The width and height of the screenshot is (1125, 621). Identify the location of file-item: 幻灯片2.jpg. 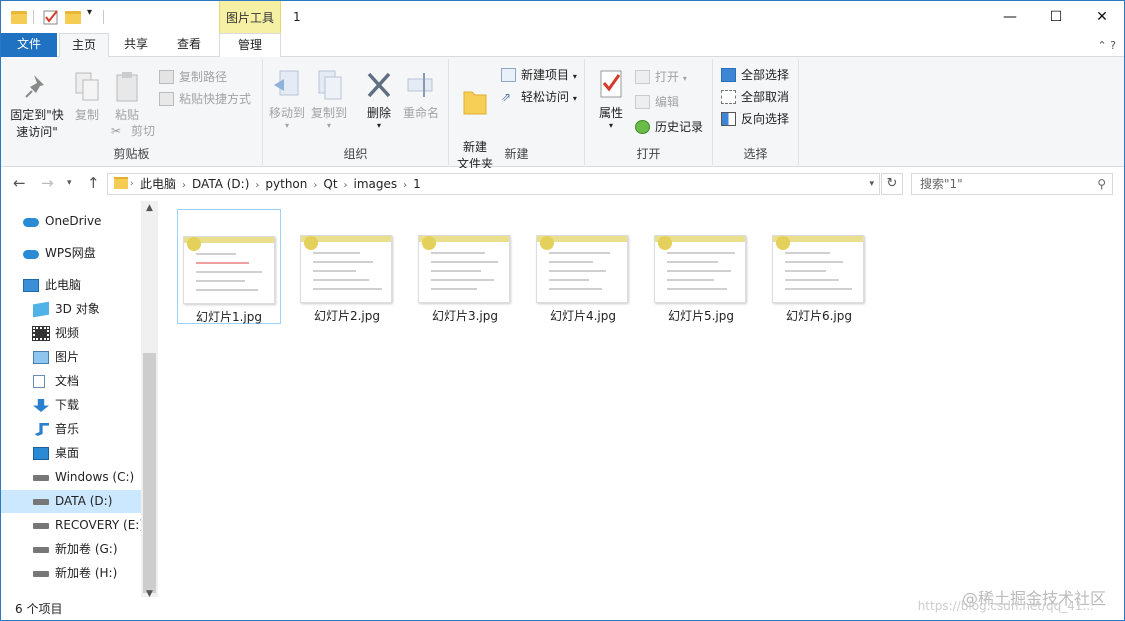
(347, 266).